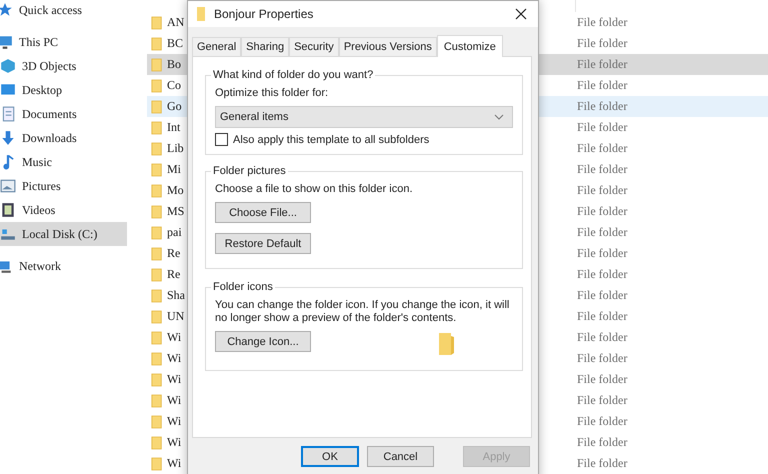  What do you see at coordinates (362, 312) in the screenshot?
I see `description-text: You can change the folder icon. If you change the icon, it will no longer show a preview of the folder's contents.` at bounding box center [362, 312].